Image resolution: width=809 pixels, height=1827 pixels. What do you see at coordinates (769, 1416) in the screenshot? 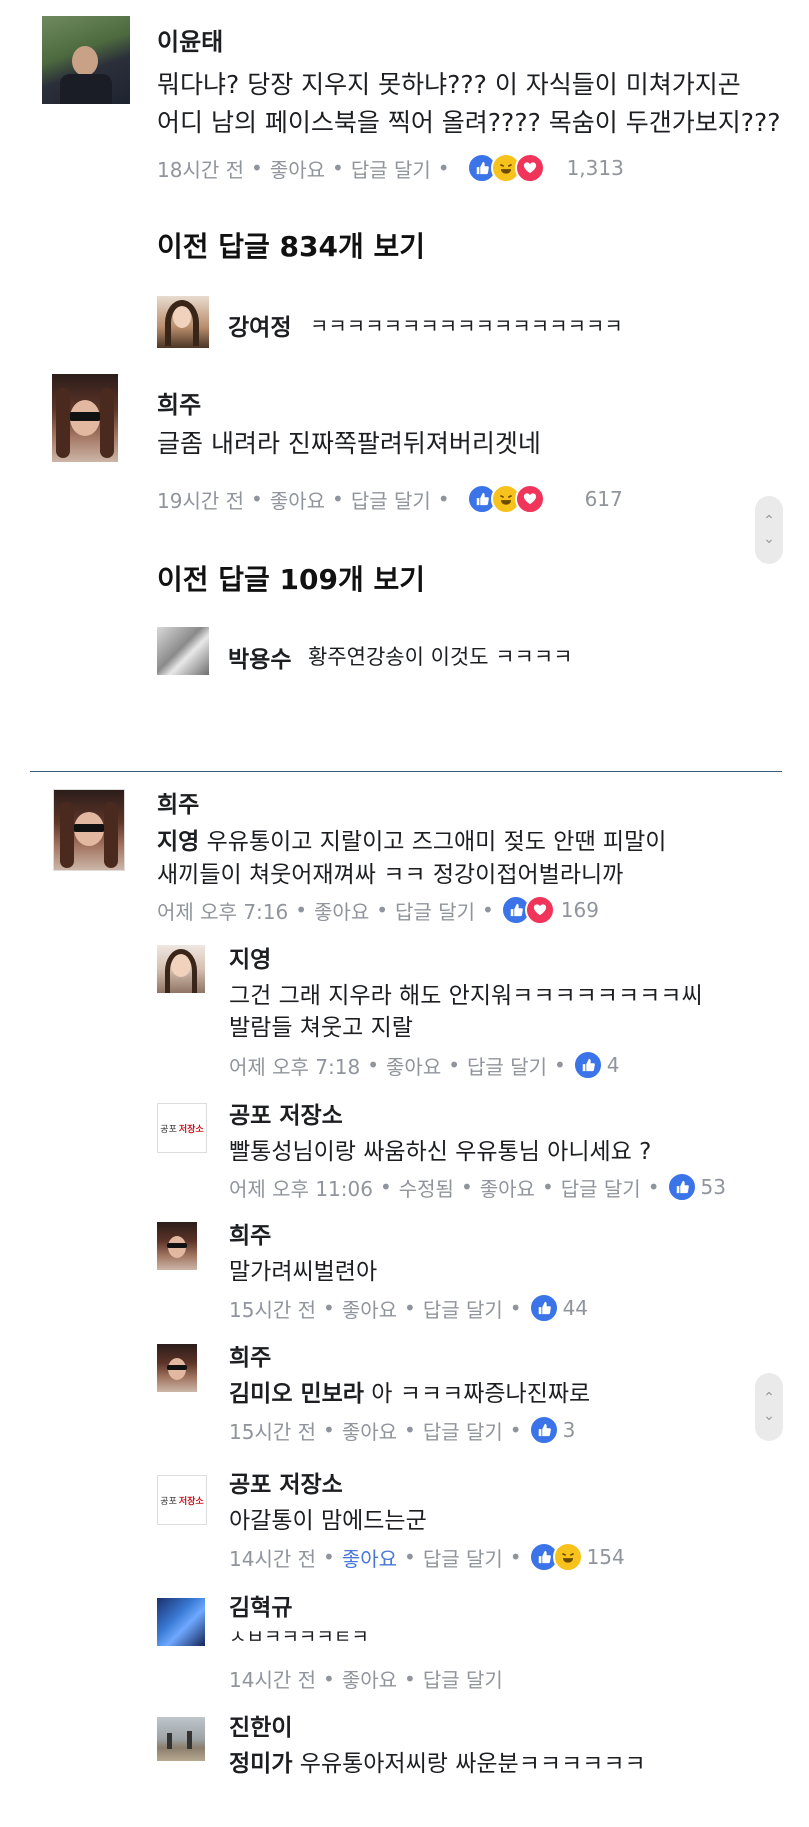
I see `chevron-down-icon: ⌄` at bounding box center [769, 1416].